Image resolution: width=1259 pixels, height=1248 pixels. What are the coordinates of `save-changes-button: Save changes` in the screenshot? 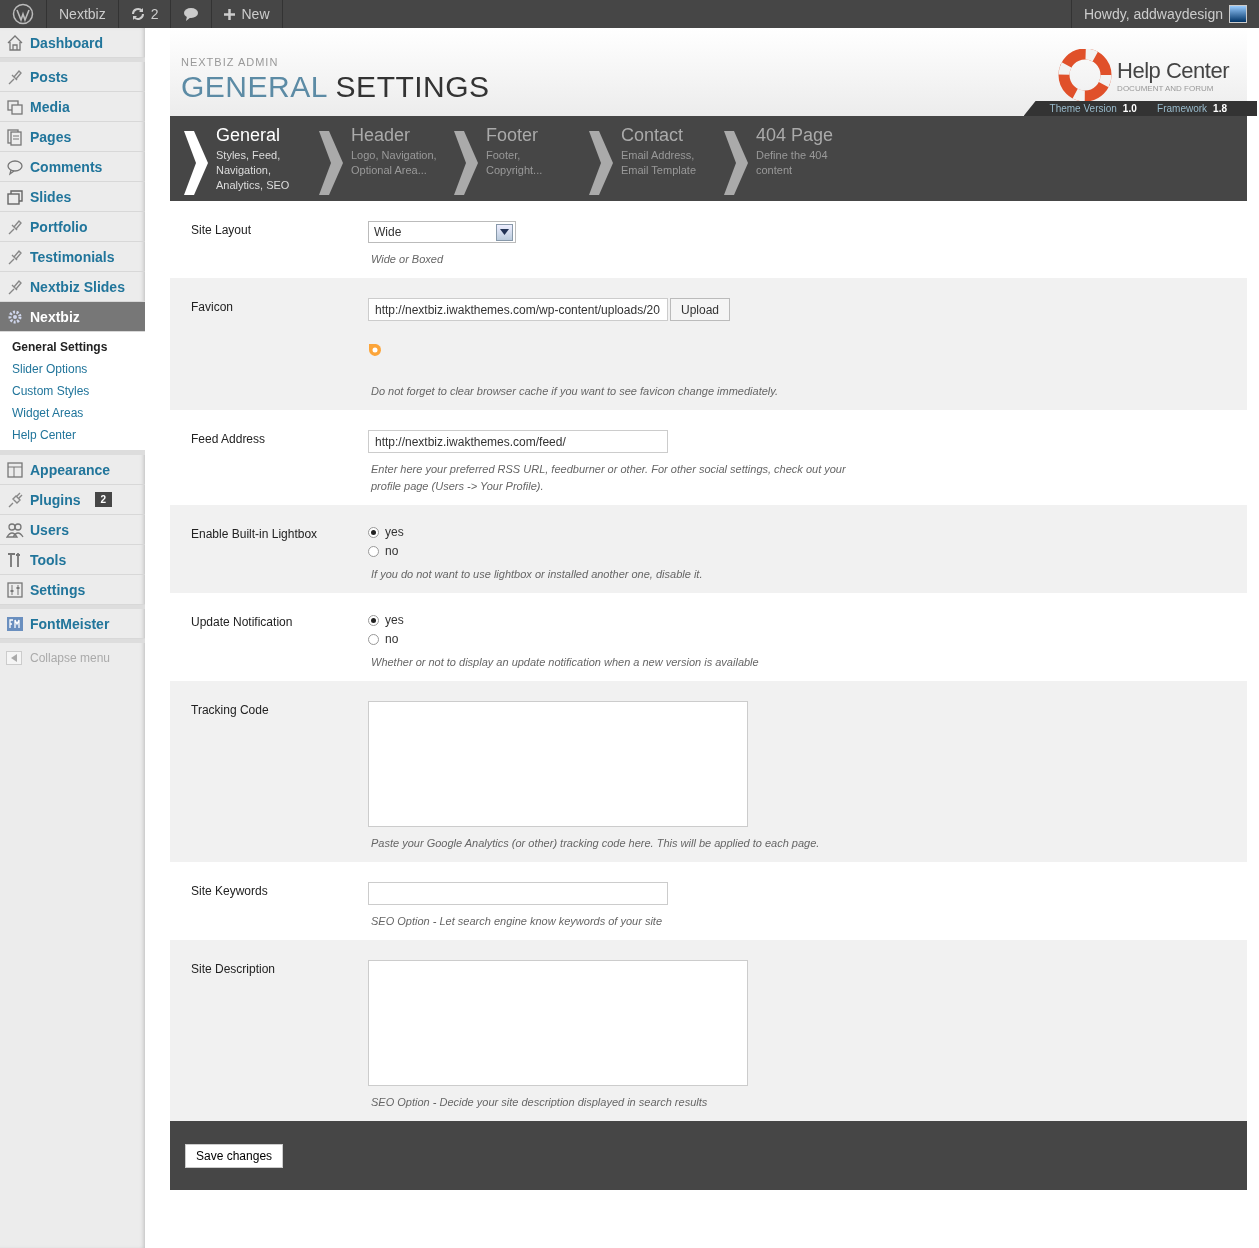 It's located at (234, 1155).